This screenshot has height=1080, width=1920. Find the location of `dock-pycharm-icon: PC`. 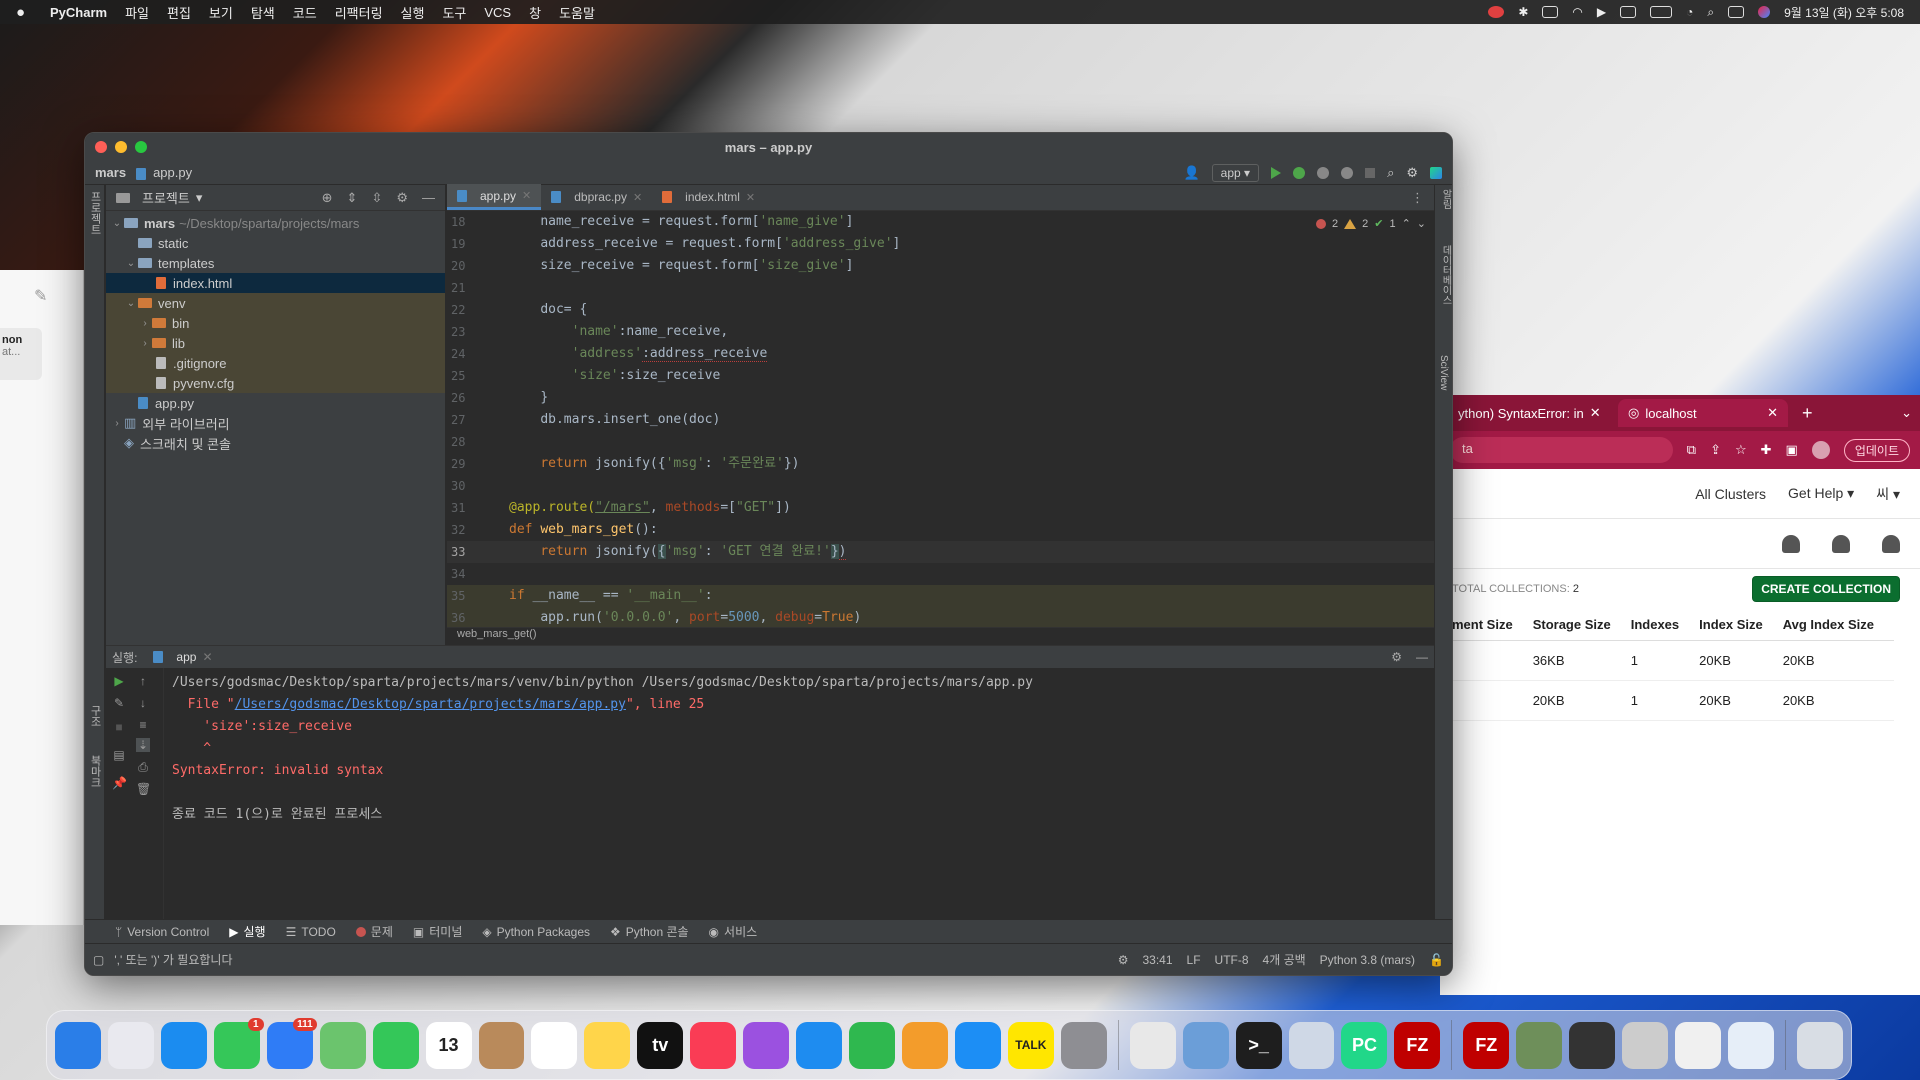

dock-pycharm-icon: PC is located at coordinates (1364, 1045).